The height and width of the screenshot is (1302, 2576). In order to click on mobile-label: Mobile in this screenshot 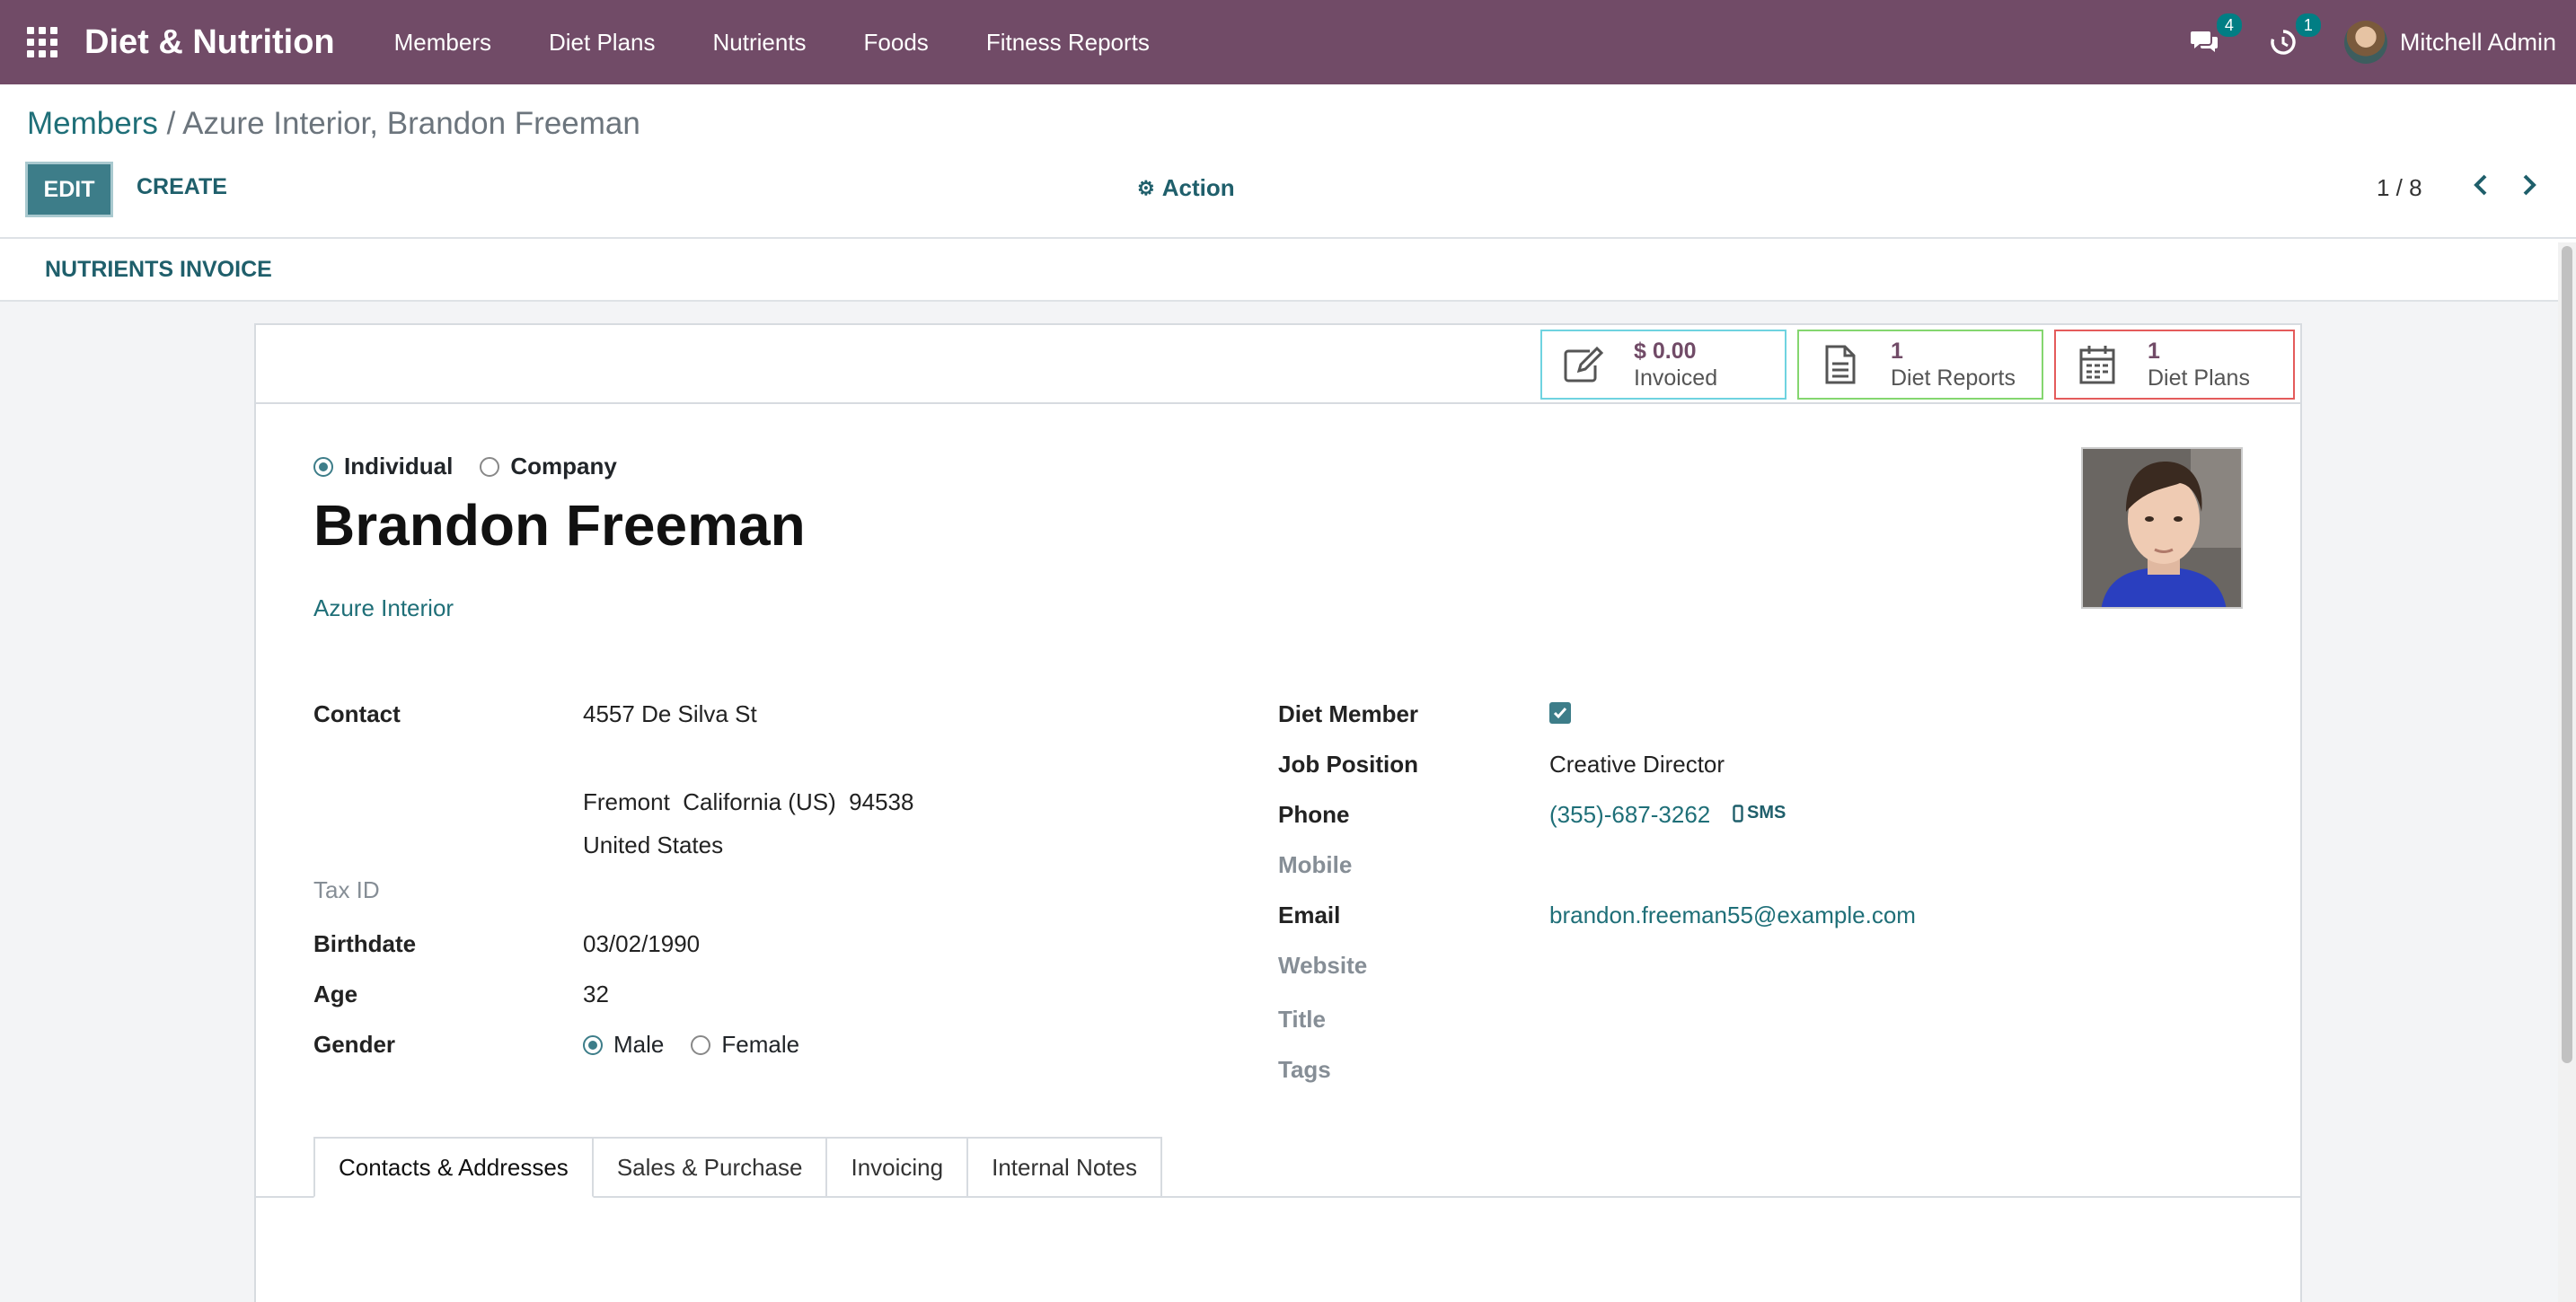, I will do `click(1315, 864)`.